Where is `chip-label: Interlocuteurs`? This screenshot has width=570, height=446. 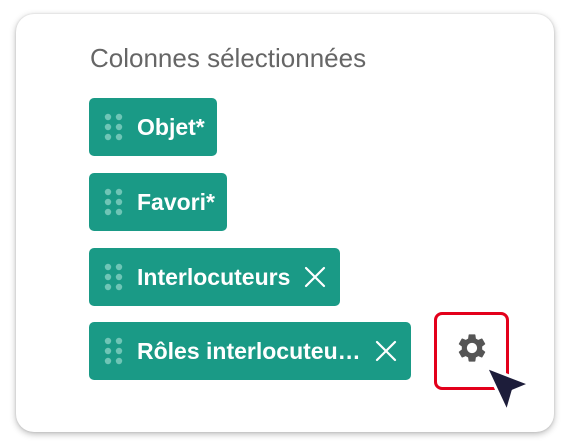
chip-label: Interlocuteurs is located at coordinates (214, 276).